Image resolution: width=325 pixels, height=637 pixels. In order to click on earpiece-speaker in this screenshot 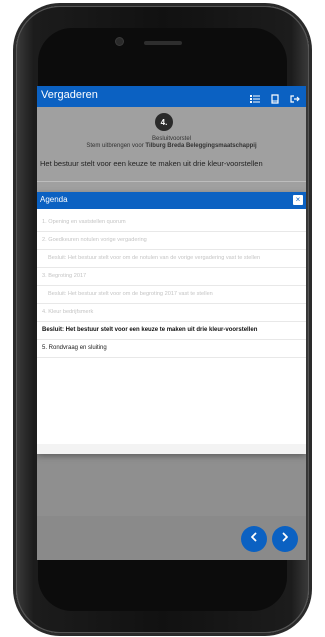, I will do `click(163, 43)`.